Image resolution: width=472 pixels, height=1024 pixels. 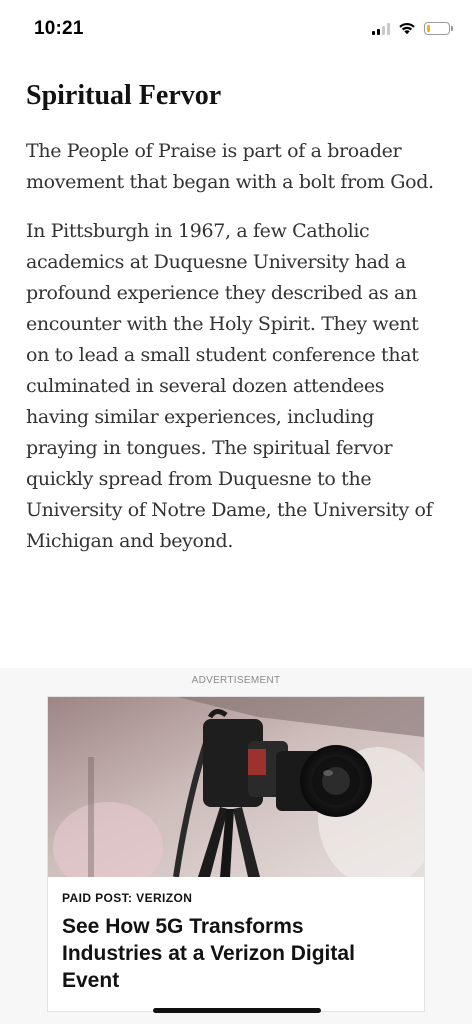 I want to click on status-bar: 10:21, so click(x=236, y=29).